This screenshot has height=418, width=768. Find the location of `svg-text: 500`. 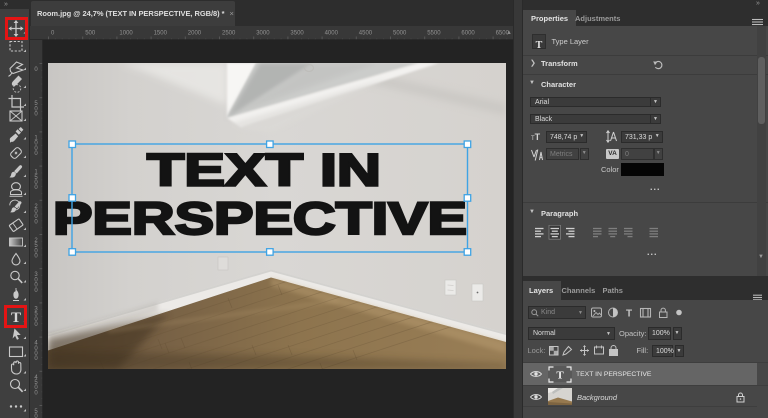

svg-text: 500 is located at coordinates (90, 34).